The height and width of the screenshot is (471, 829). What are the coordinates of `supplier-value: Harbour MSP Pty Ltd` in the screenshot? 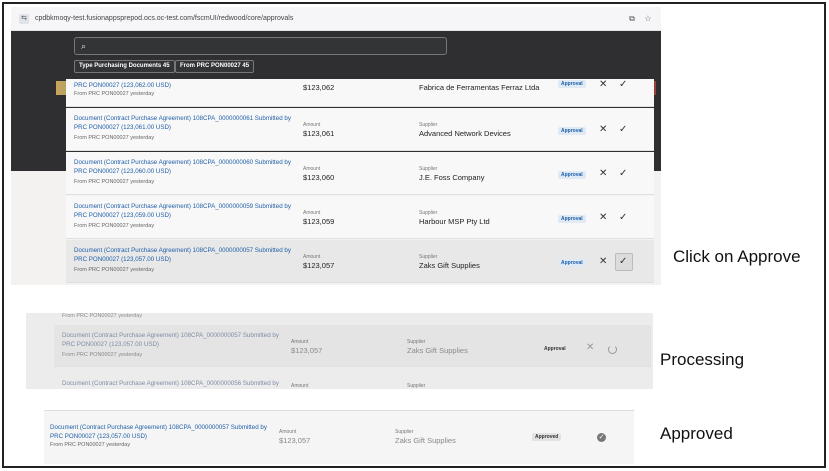 It's located at (454, 221).